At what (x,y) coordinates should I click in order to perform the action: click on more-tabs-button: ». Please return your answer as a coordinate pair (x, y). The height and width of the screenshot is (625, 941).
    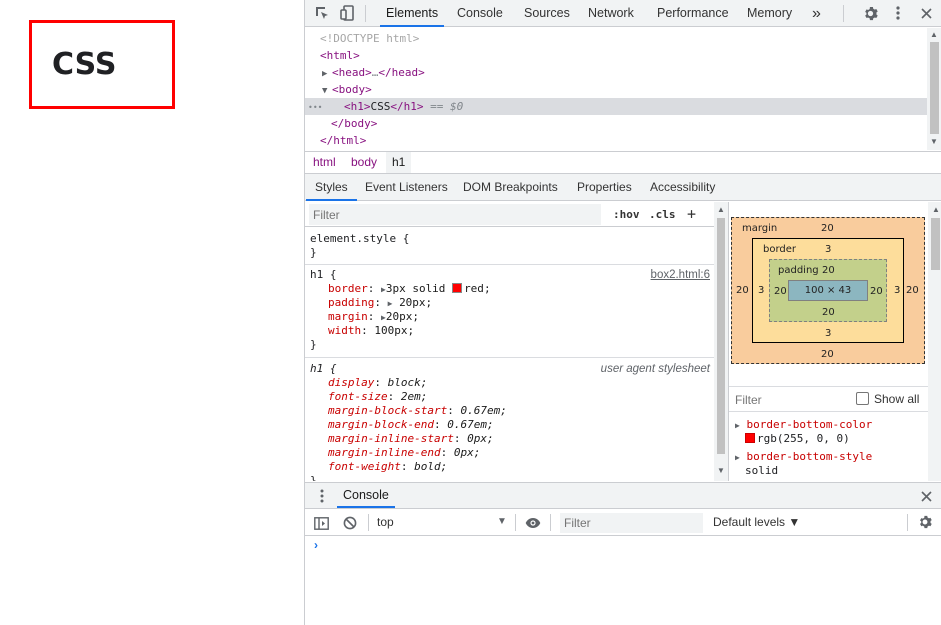
    Looking at the image, I should click on (816, 13).